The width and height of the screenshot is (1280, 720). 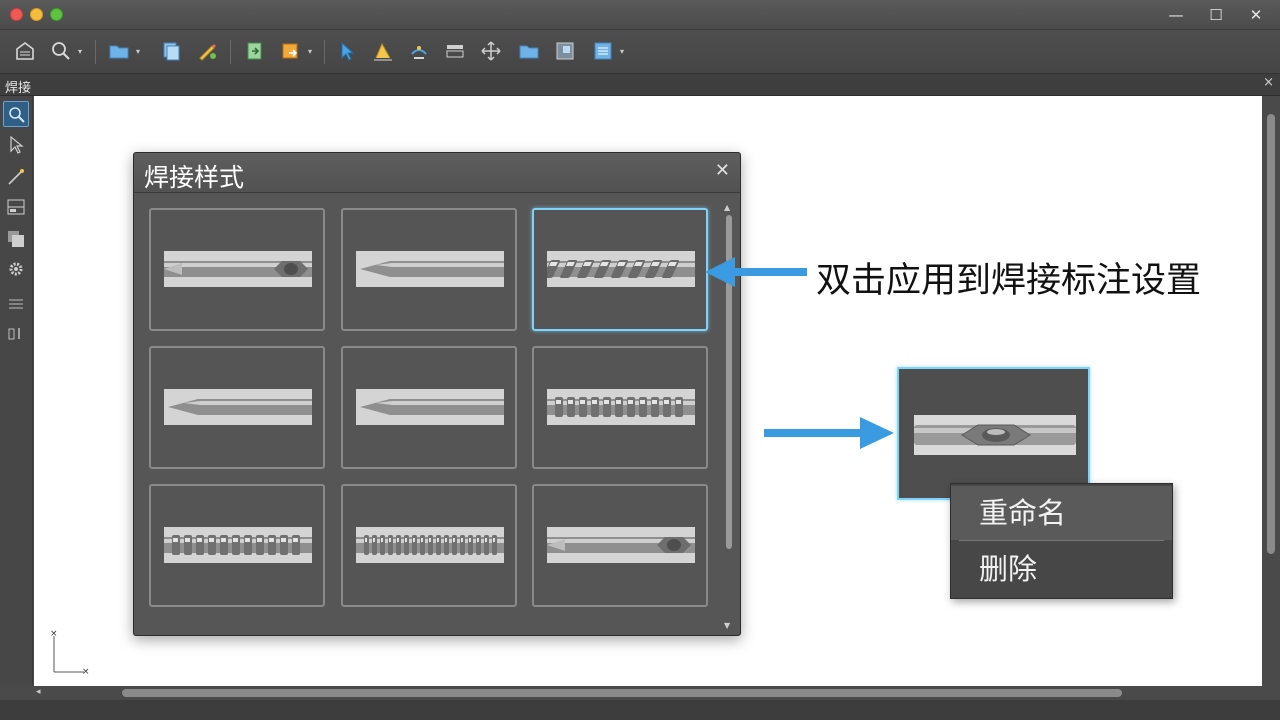 What do you see at coordinates (54, 634) in the screenshot?
I see `ucs-y-label: ×` at bounding box center [54, 634].